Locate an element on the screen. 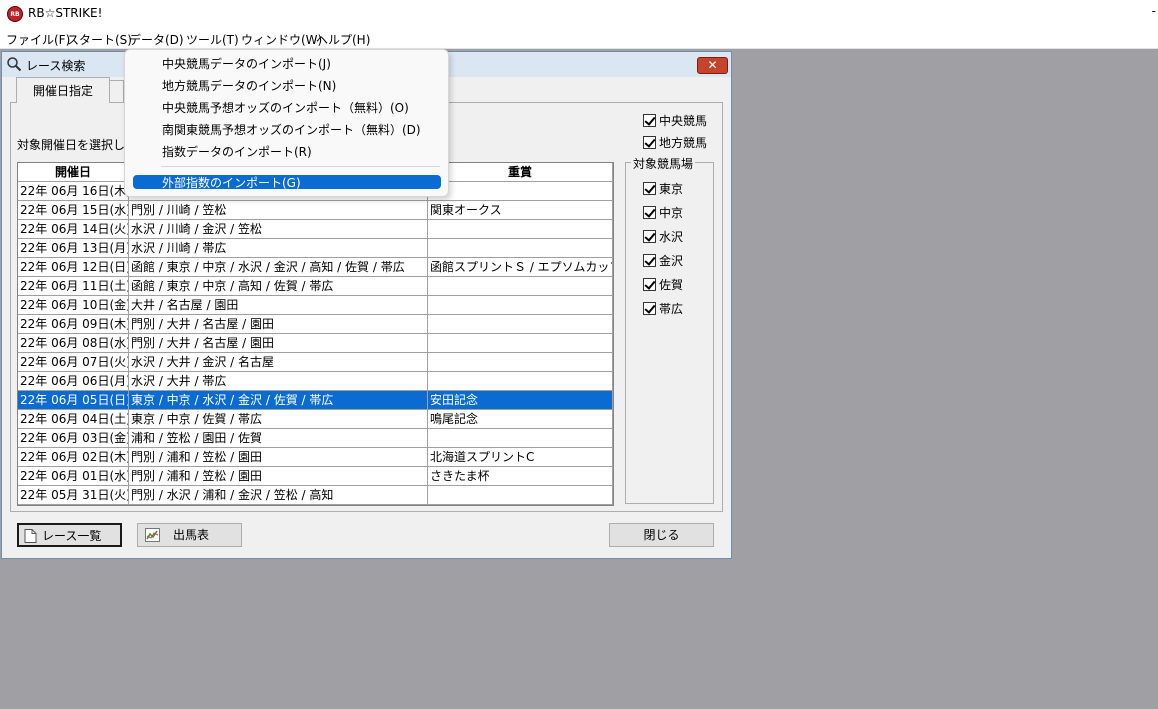 The height and width of the screenshot is (709, 1158). table-row: 22年 06月 06日(月) 水沢 / 大井 / 帯広 is located at coordinates (315, 381).